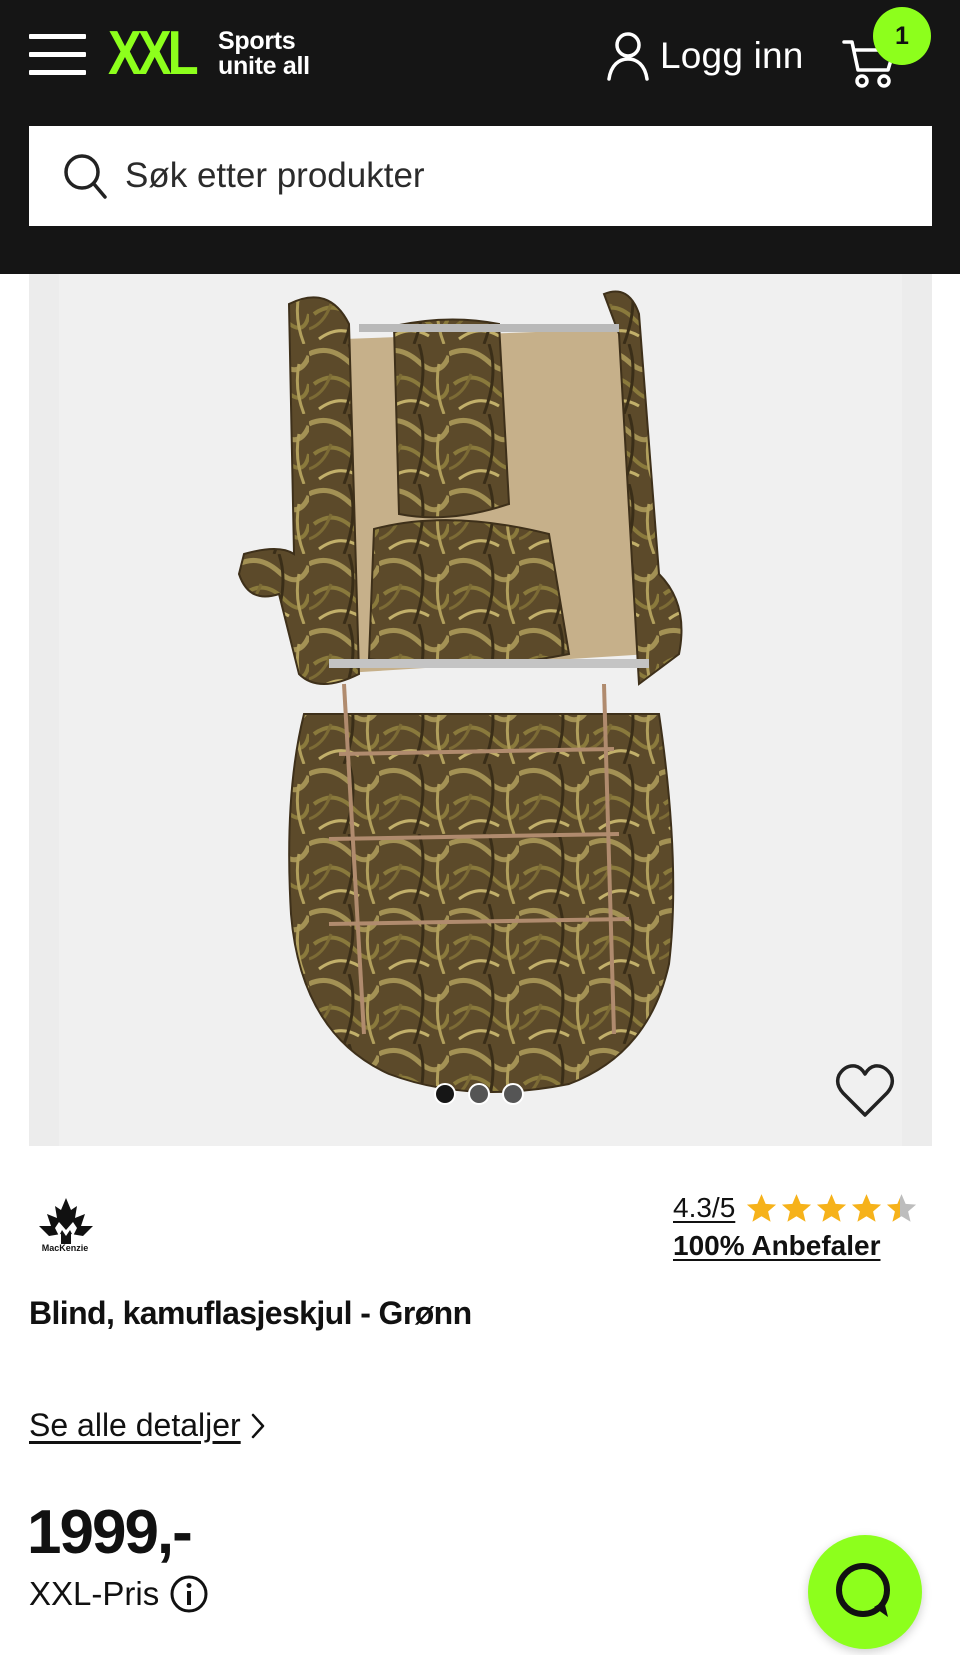 This screenshot has width=960, height=1655. What do you see at coordinates (257, 1425) in the screenshot?
I see `chevron-right-icon` at bounding box center [257, 1425].